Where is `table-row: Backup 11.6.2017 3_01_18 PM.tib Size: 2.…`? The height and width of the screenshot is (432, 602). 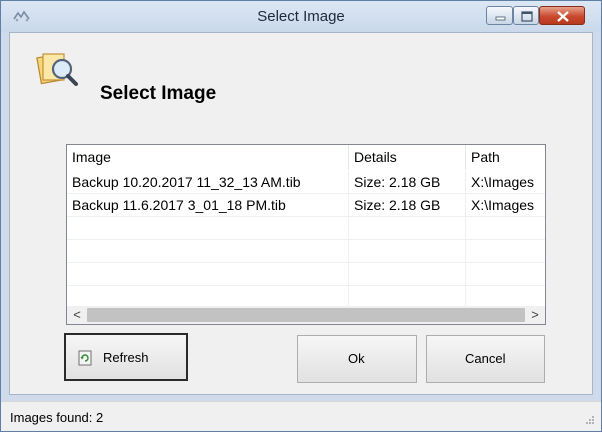 table-row: Backup 11.6.2017 3_01_18 PM.tib Size: 2.… is located at coordinates (306, 205).